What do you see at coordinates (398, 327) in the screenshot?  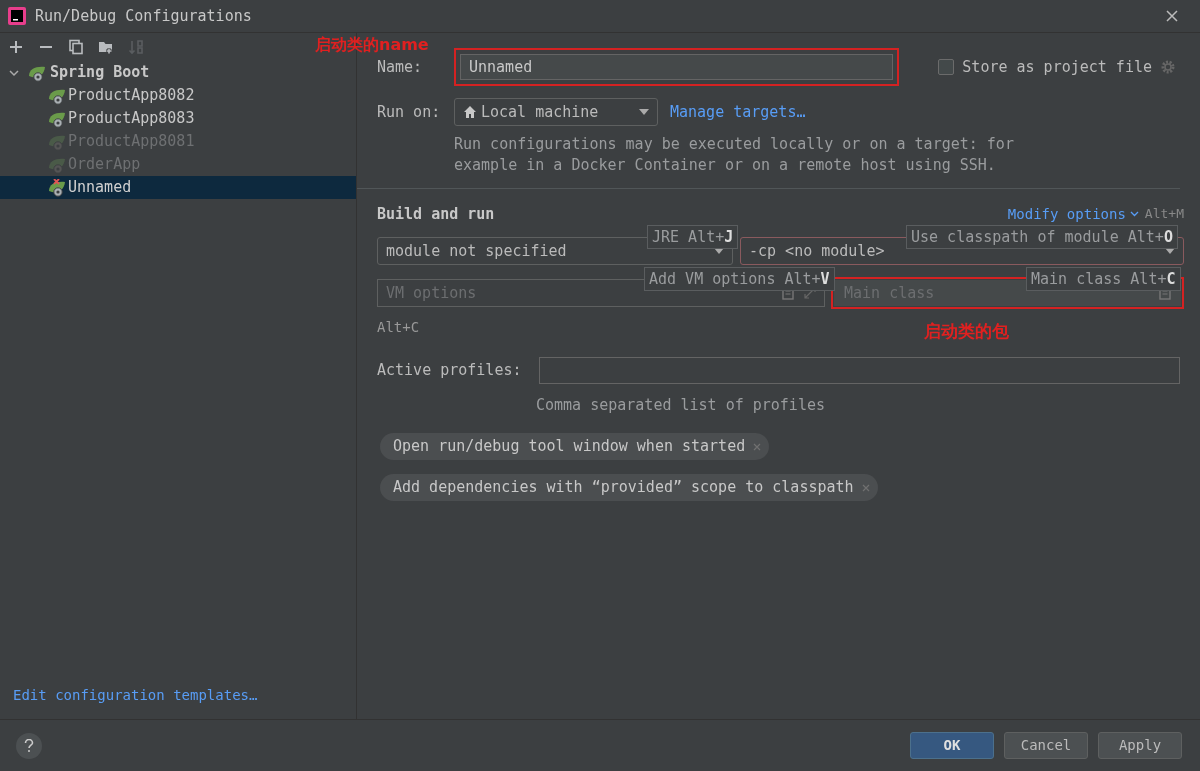 I see `shortcut-text: Alt+C` at bounding box center [398, 327].